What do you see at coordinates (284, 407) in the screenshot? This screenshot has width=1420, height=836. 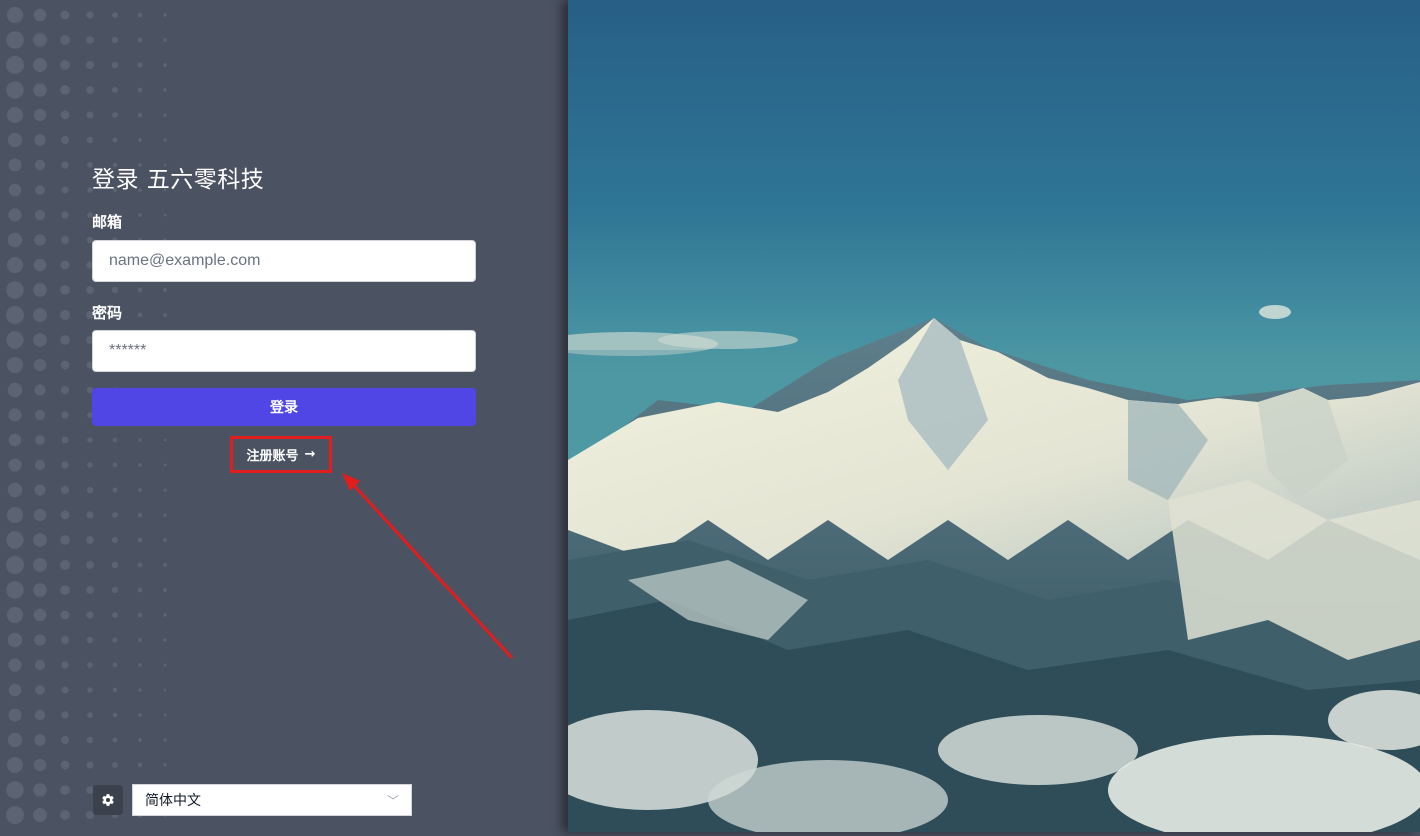 I see `login-button: 登录` at bounding box center [284, 407].